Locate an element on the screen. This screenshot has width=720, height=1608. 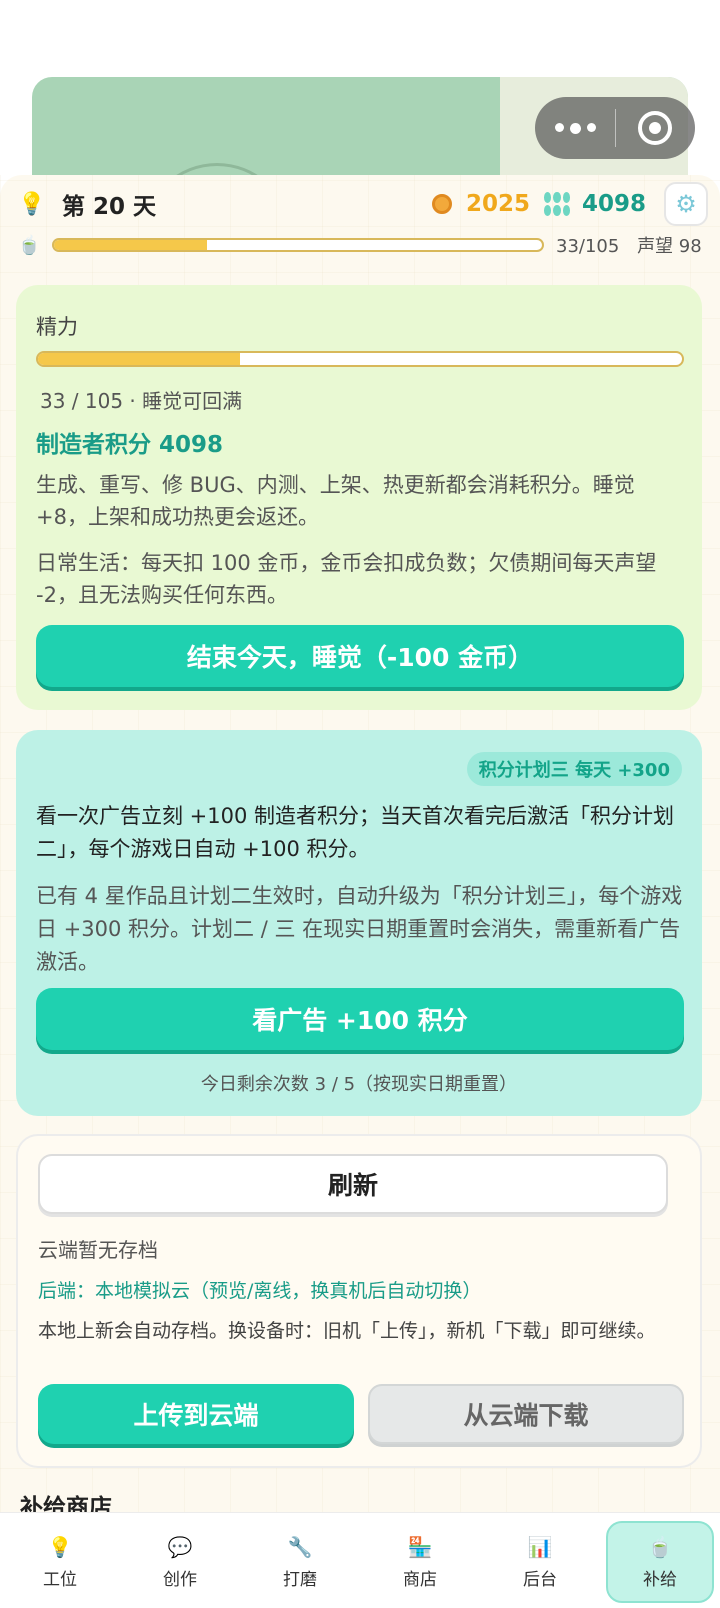
points-icon is located at coordinates (556, 204).